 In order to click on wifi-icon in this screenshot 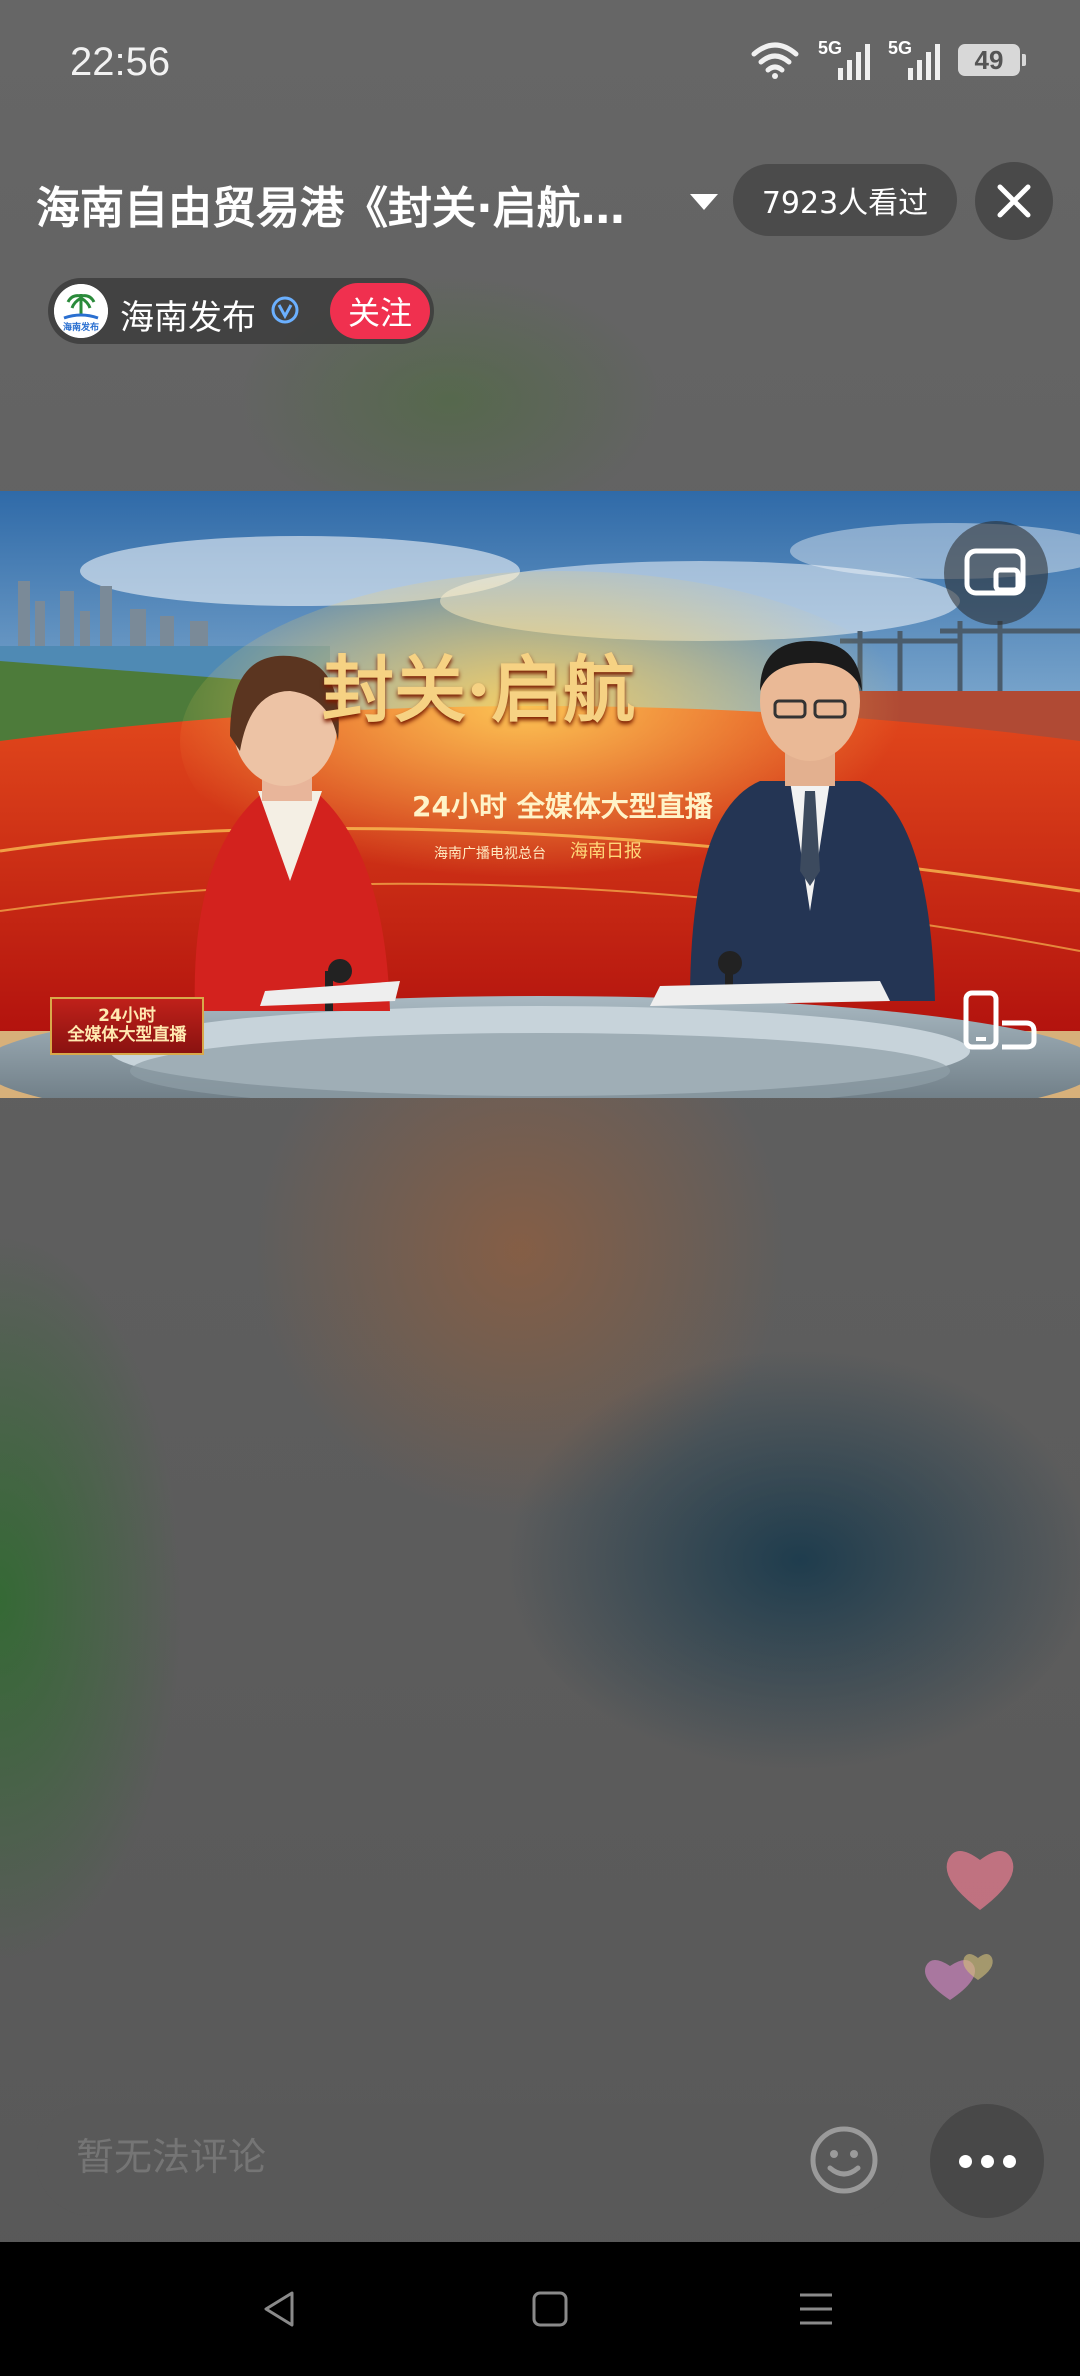, I will do `click(775, 60)`.